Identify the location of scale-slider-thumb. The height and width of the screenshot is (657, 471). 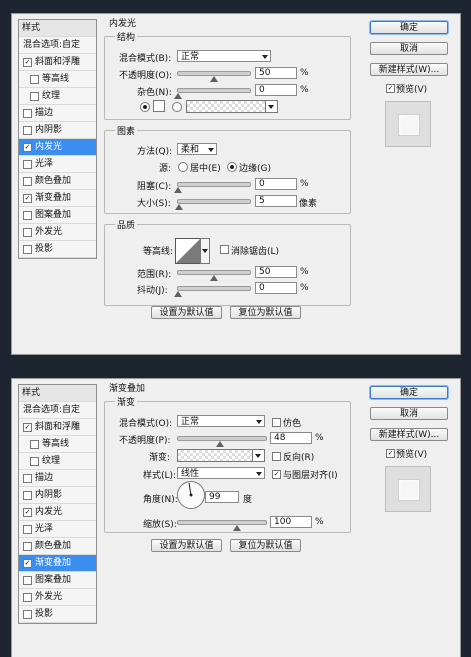
(236, 528).